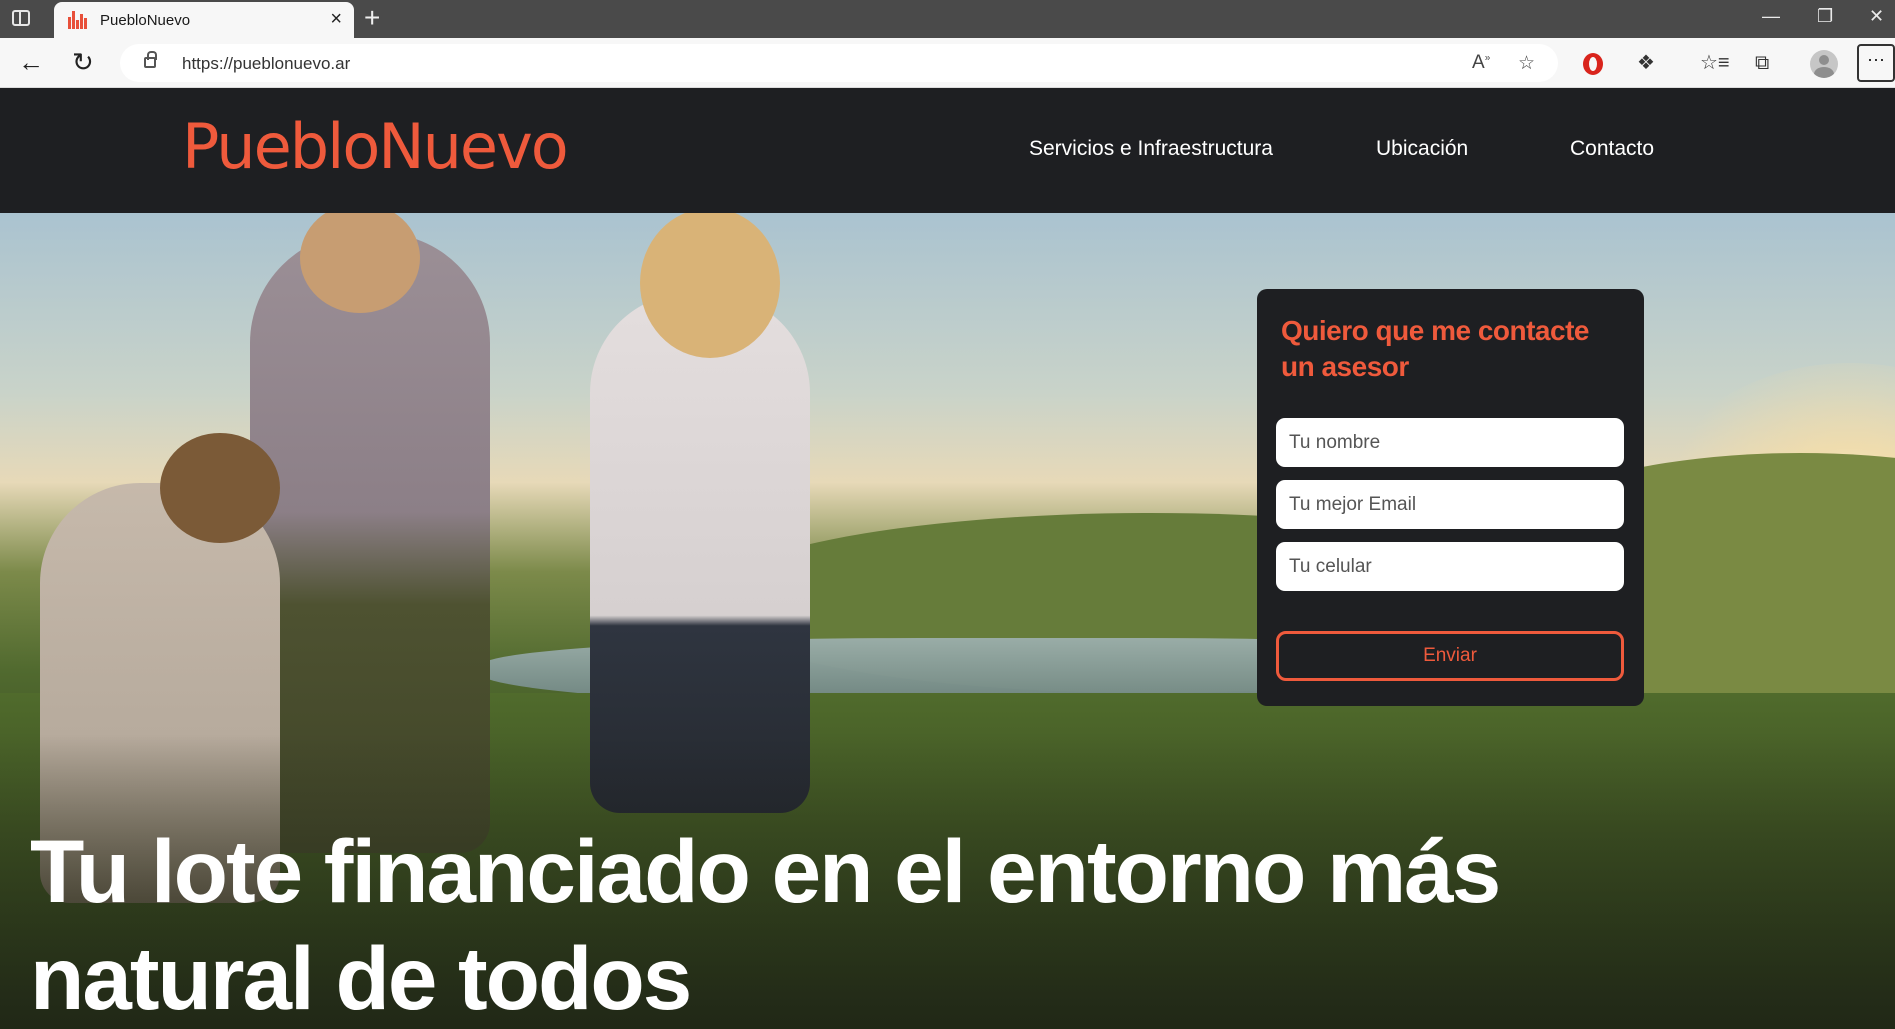  What do you see at coordinates (375, 146) in the screenshot?
I see `site-logo: PuebloNuevo` at bounding box center [375, 146].